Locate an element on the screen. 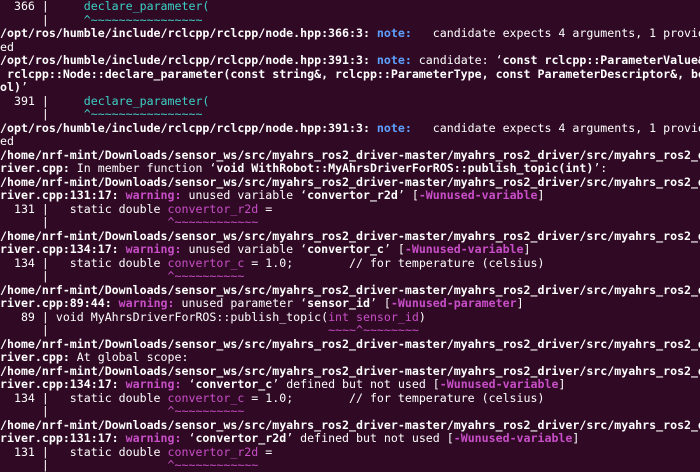 Image resolution: width=700 pixels, height=472 pixels. terminal-text-segment: 366 | is located at coordinates (42, 6).